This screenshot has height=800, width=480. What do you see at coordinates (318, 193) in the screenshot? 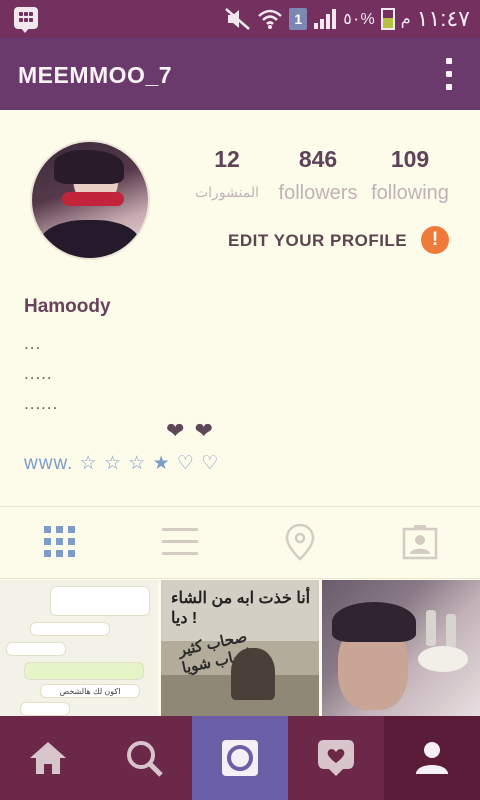
I see `followers-label: followers` at bounding box center [318, 193].